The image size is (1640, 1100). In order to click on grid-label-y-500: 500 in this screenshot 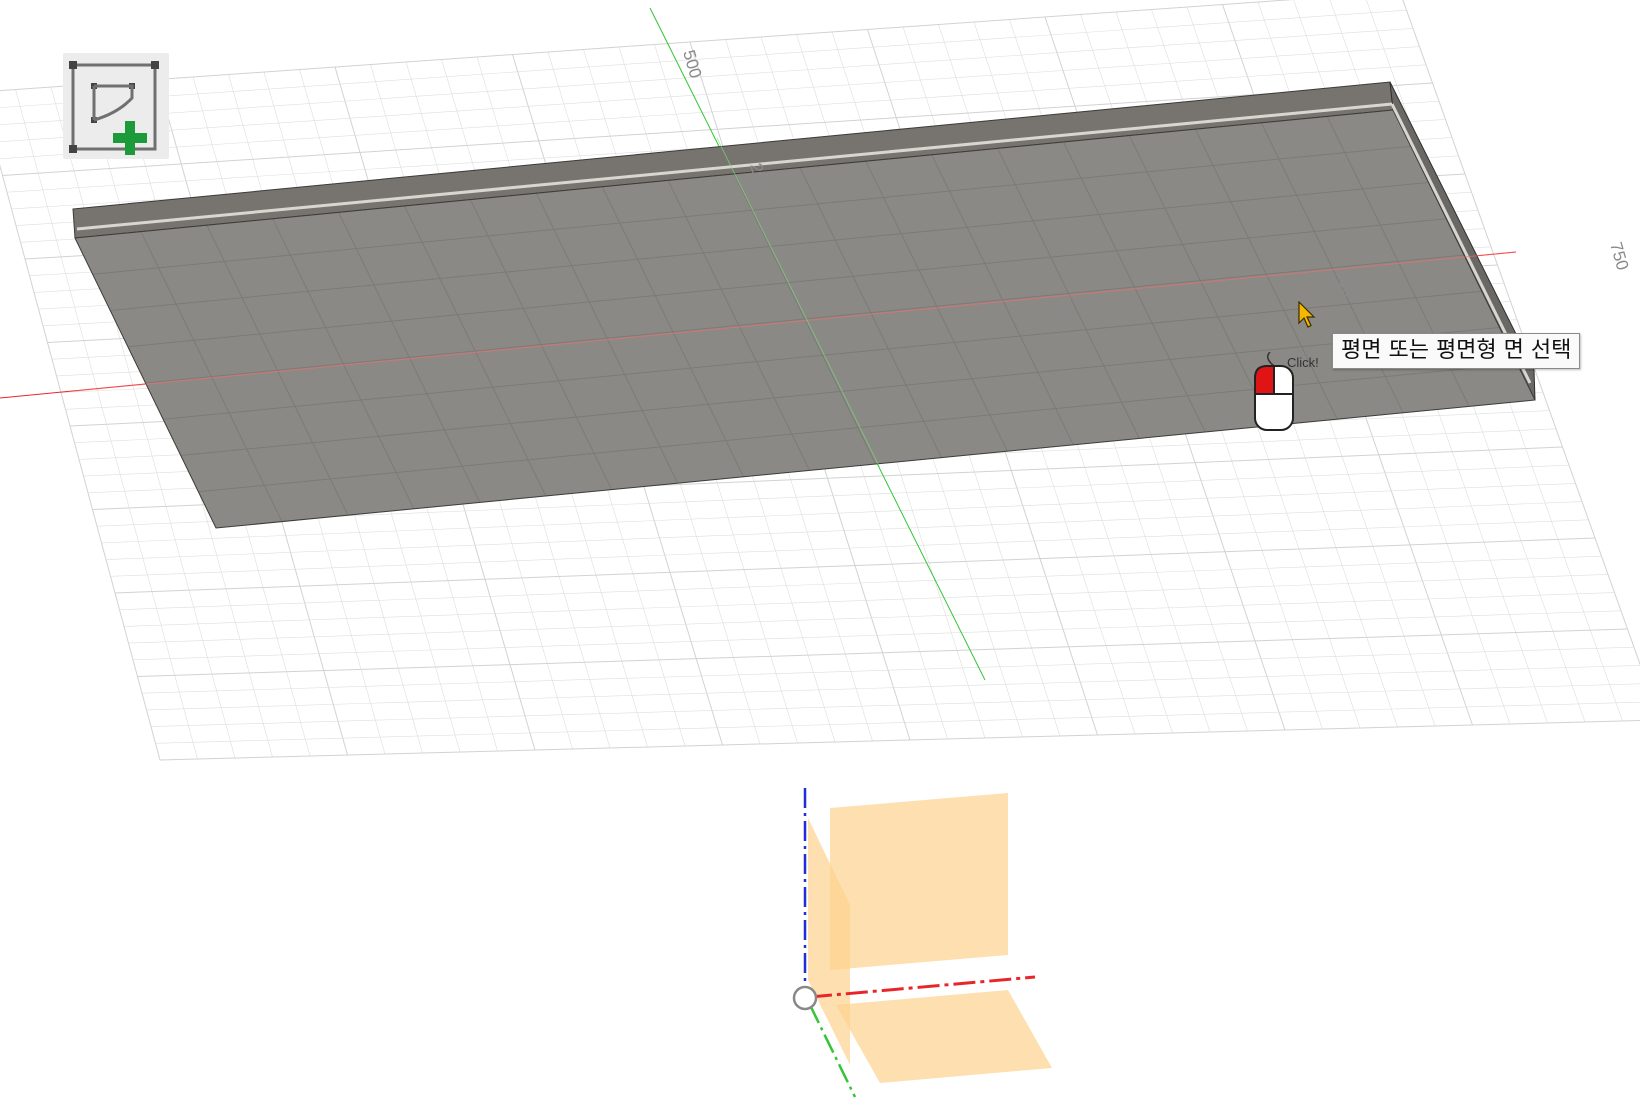, I will do `click(692, 64)`.